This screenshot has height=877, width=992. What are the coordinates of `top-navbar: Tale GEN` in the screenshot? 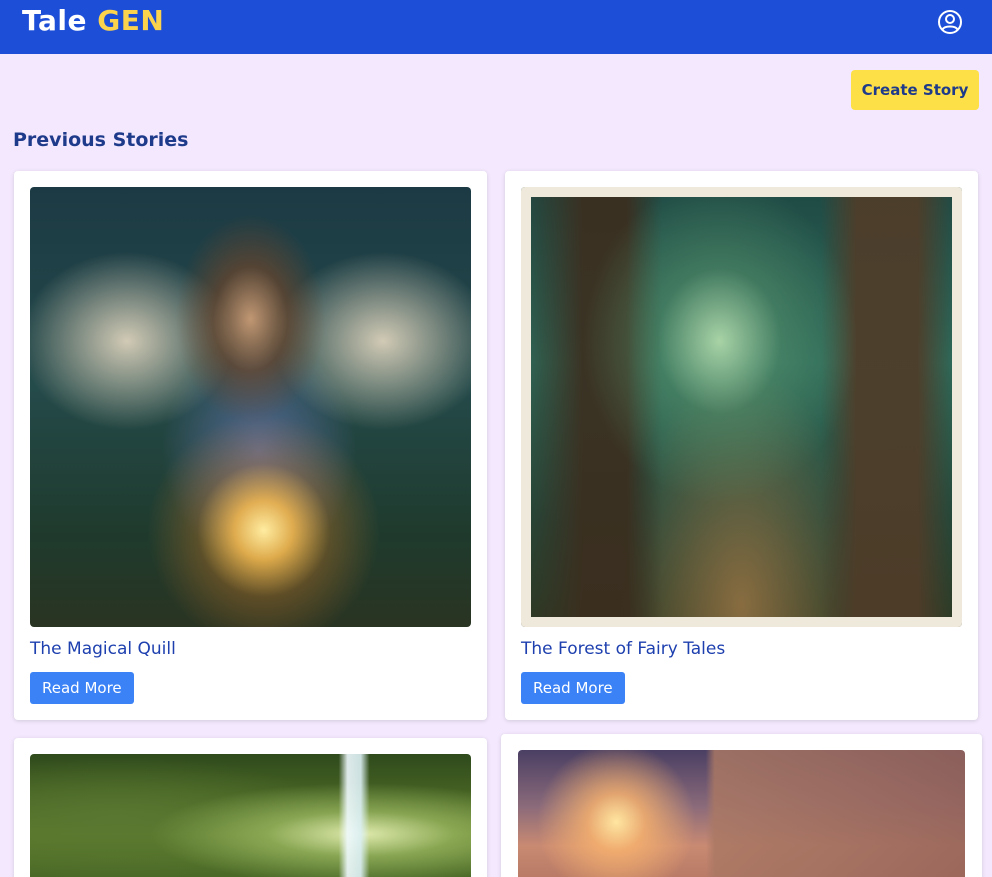 It's located at (496, 27).